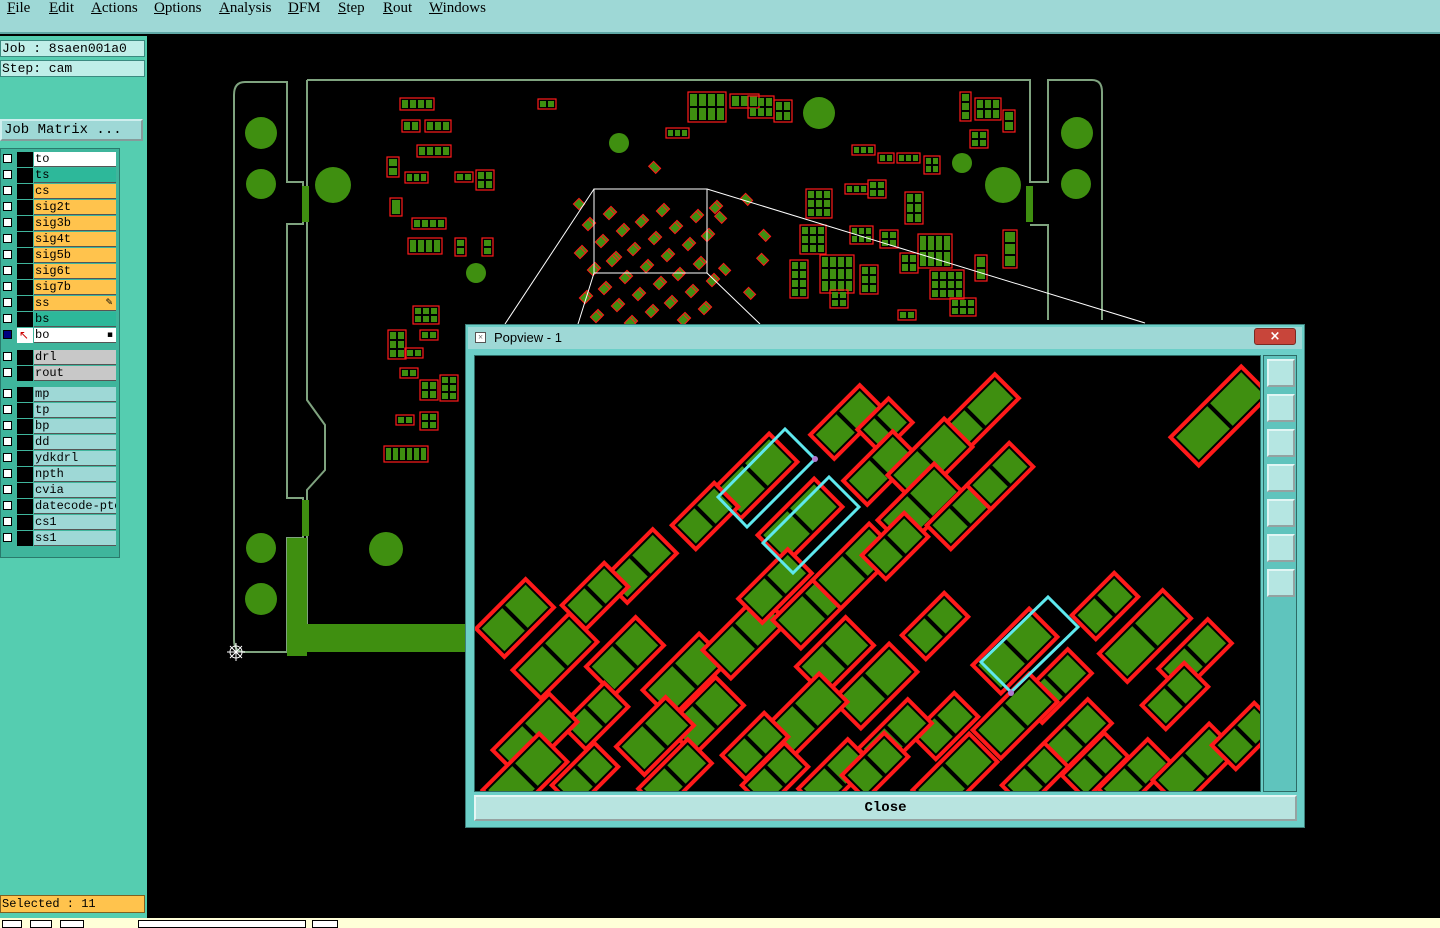  I want to click on layer-work-column: ↖, so click(25, 335).